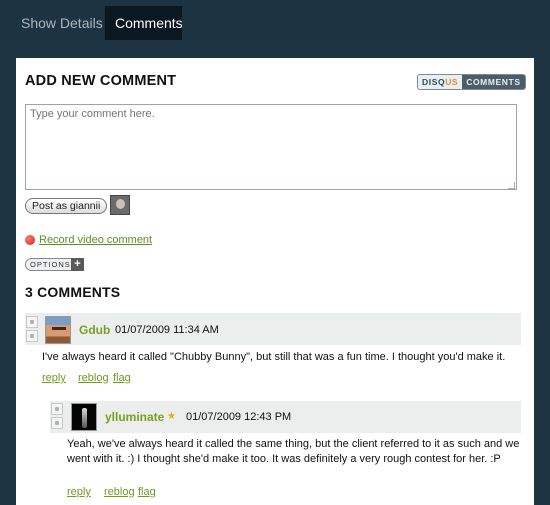  I want to click on options-button: OPTIONS, so click(50, 264).